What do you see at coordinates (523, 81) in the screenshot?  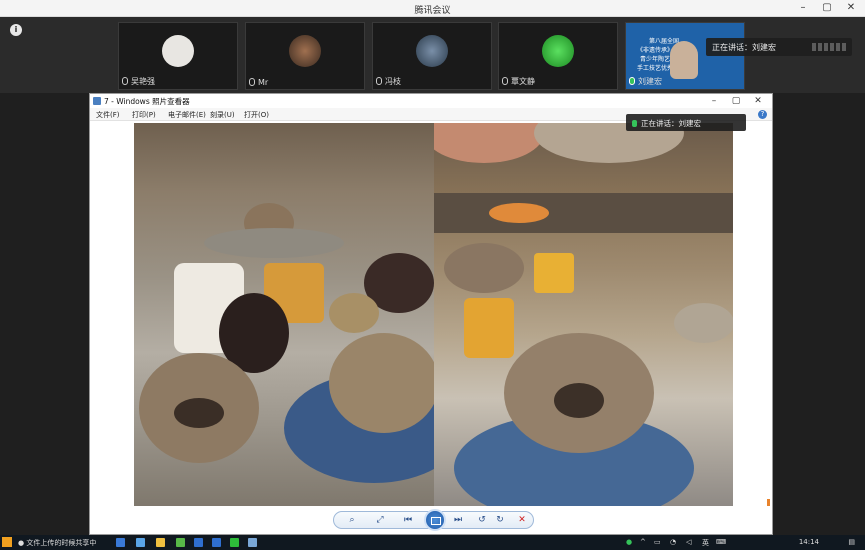 I see `participant-name: 覃文静` at bounding box center [523, 81].